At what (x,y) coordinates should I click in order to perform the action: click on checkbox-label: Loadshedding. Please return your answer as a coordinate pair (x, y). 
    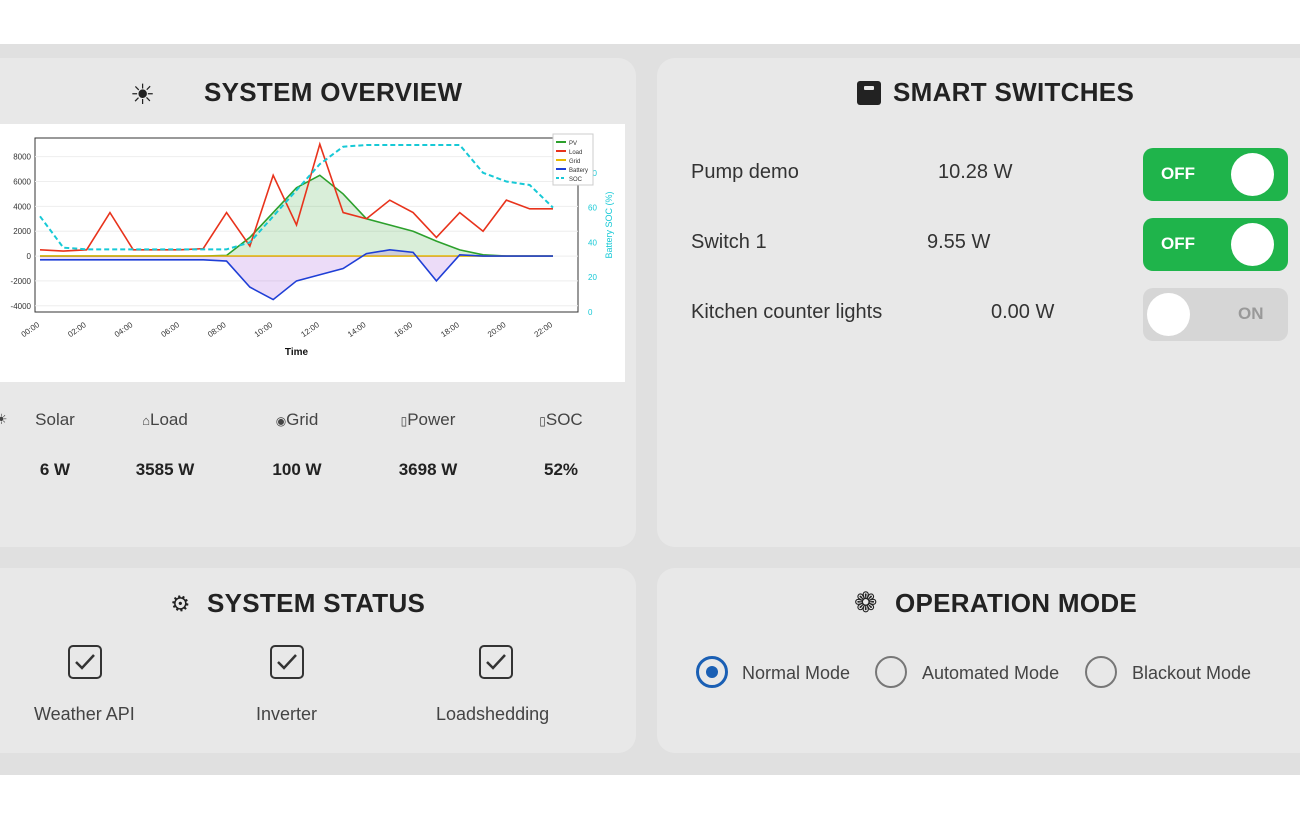
    Looking at the image, I should click on (493, 714).